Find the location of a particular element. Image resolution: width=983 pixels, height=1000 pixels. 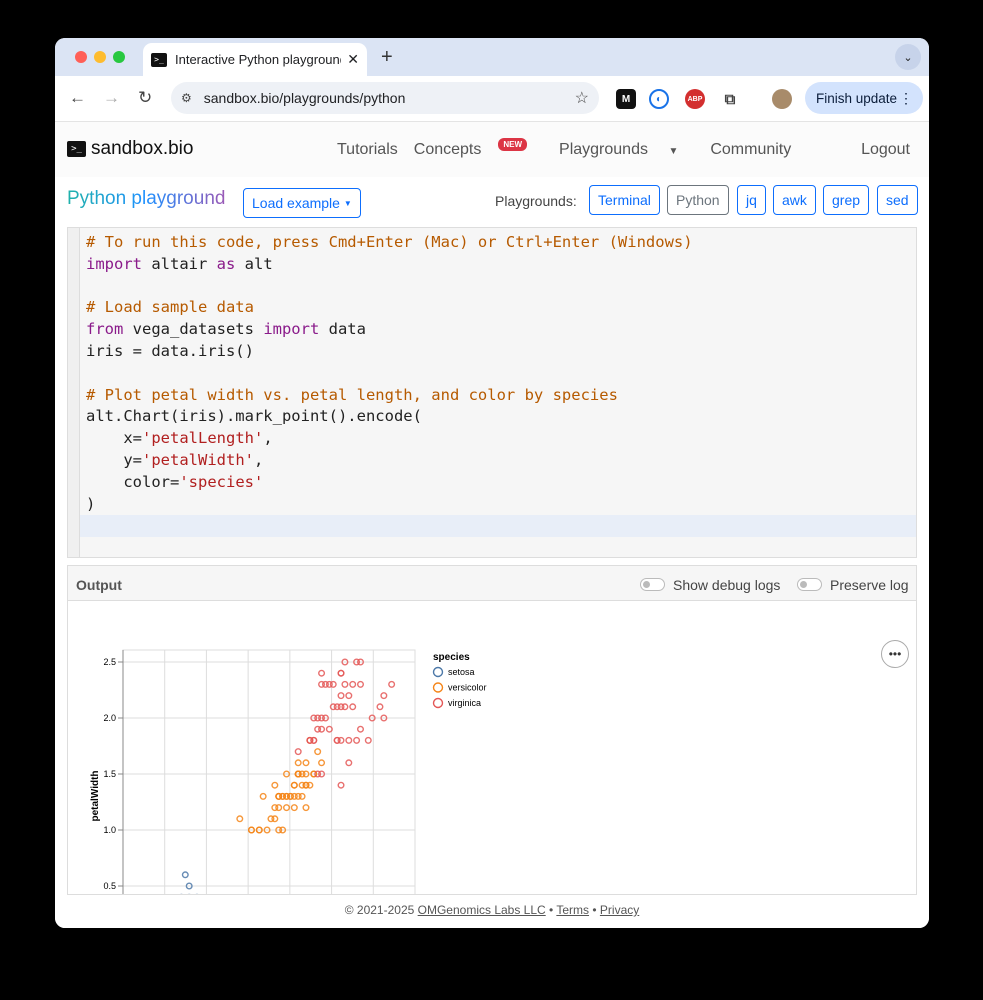

code-token: 'petalLength' is located at coordinates (203, 438).